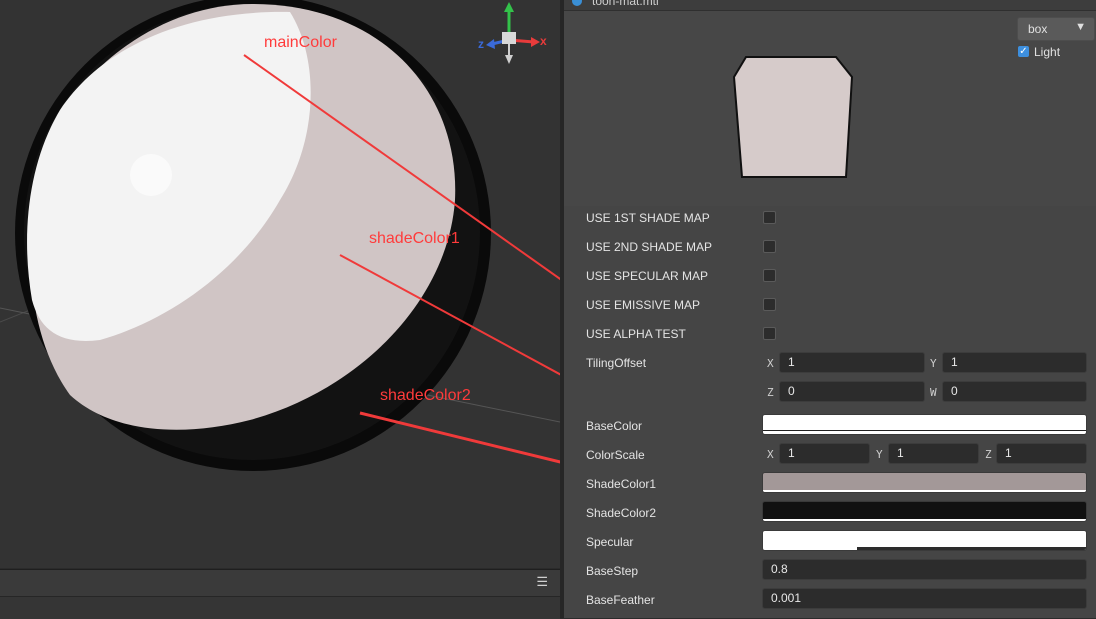  Describe the element at coordinates (1047, 52) in the screenshot. I see `preview-light-label: Light` at that location.